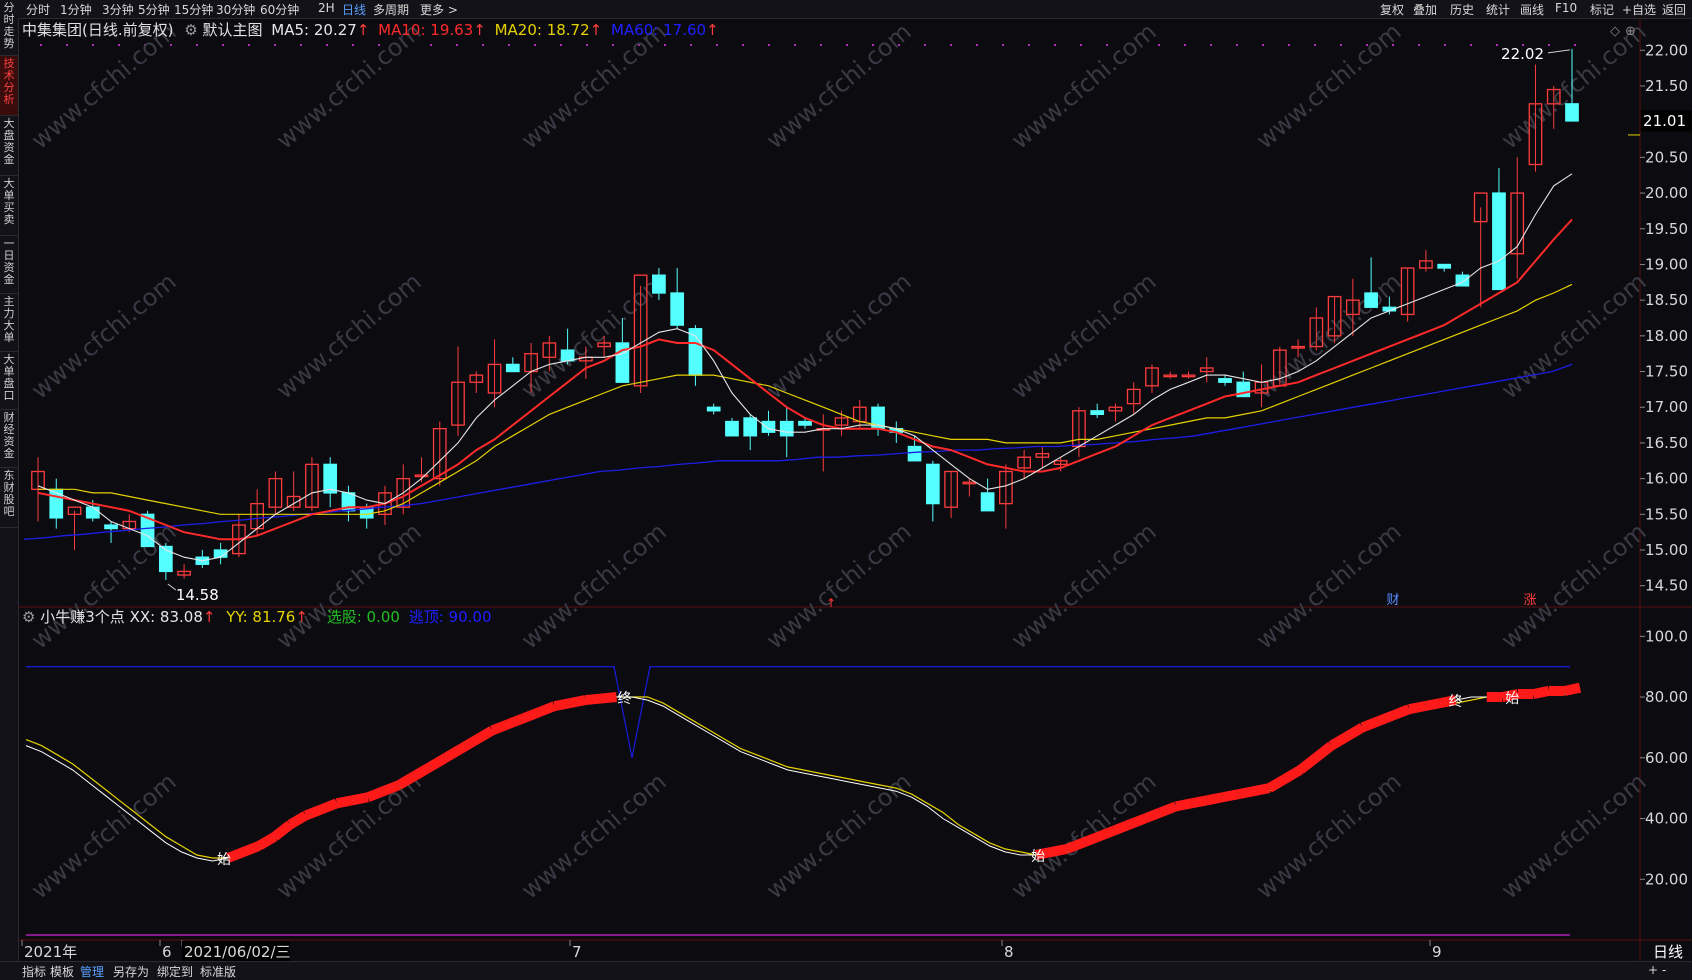  I want to click on indicator-axis-label: 80.00, so click(1666, 697).